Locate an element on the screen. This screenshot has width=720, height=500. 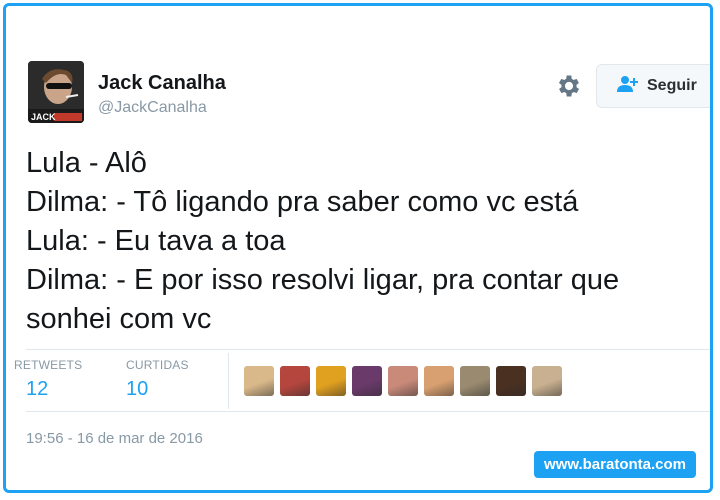
stats-separator is located at coordinates (228, 381).